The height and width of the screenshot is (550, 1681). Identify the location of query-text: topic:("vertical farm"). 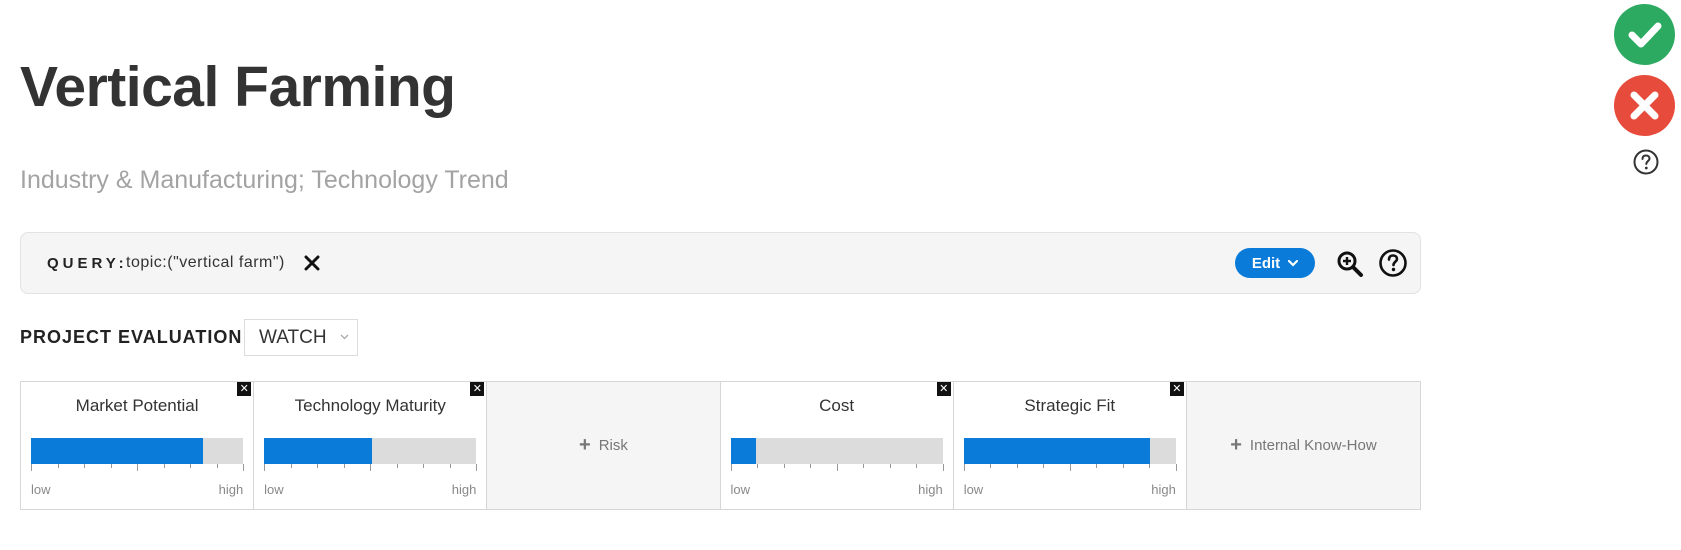
(205, 262).